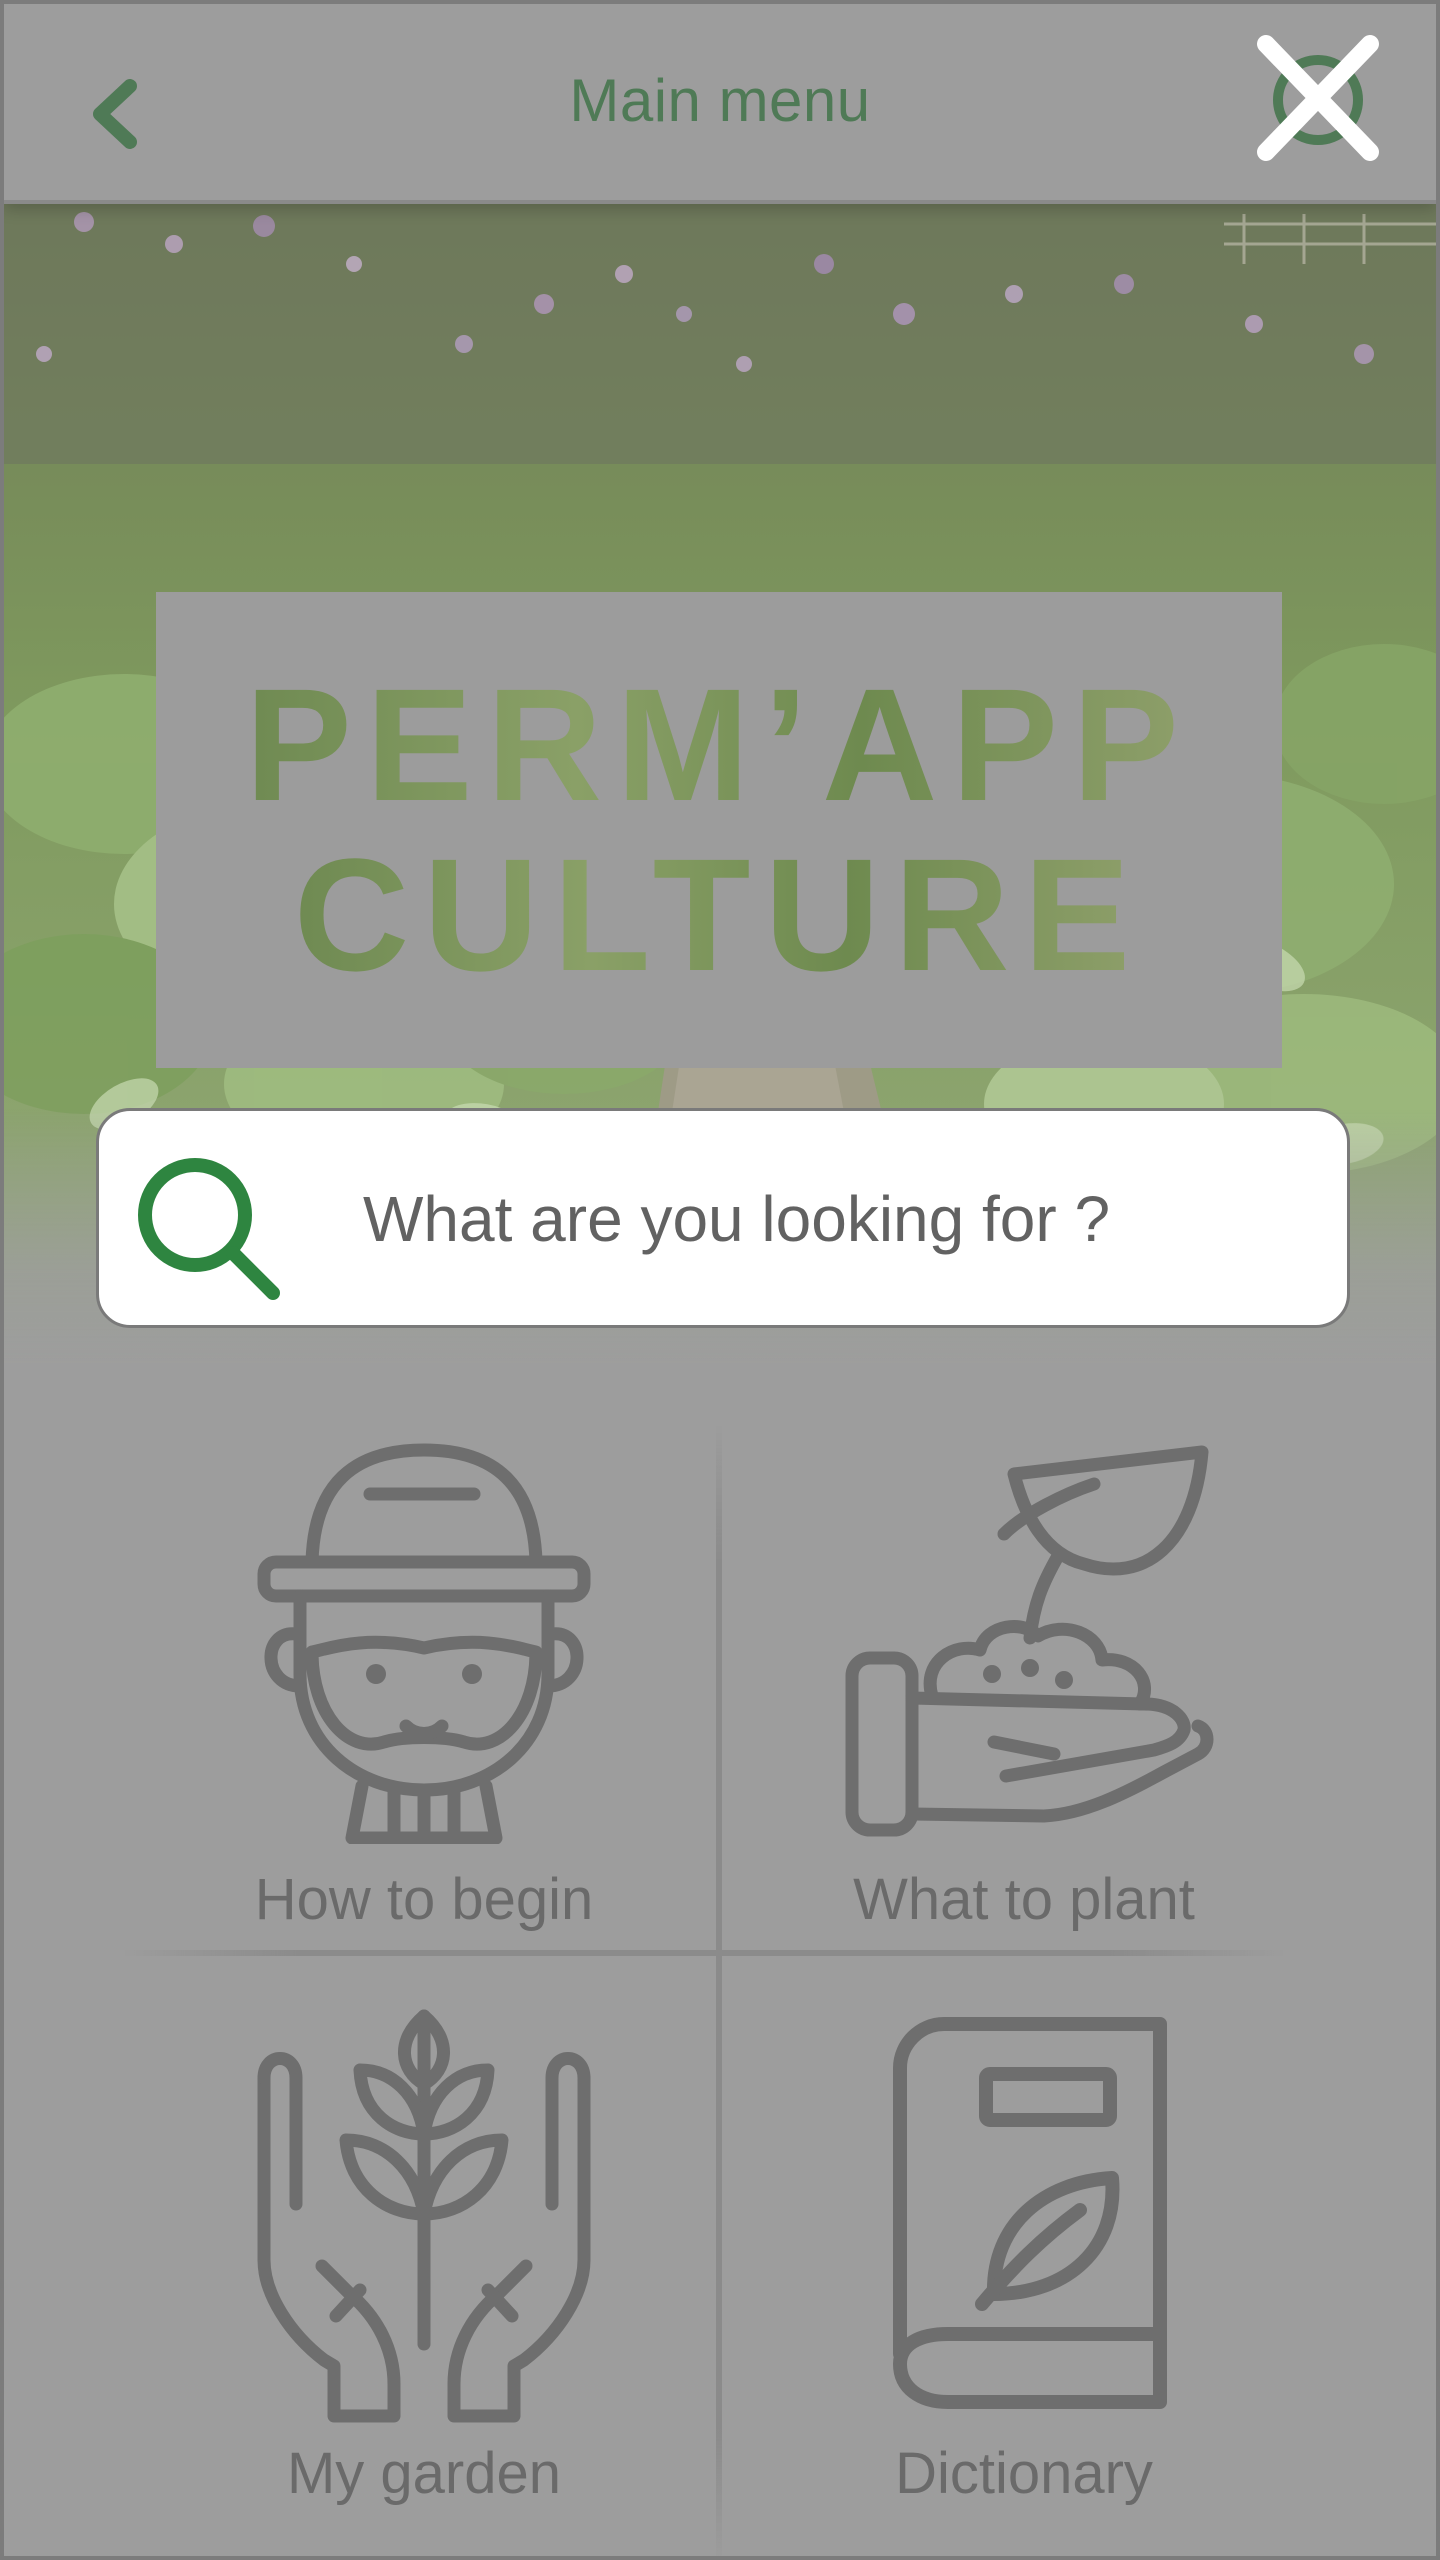  I want to click on app-logo: PERM’APP CULTURE, so click(719, 830).